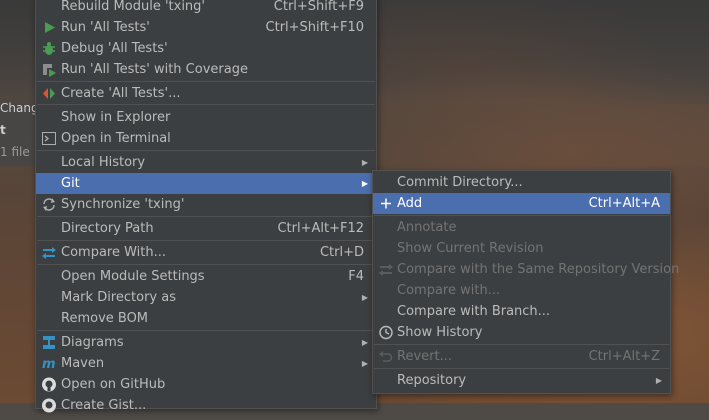  I want to click on menu-item-run-with-coverage: Run 'All Tests' with Coverage, so click(206, 69).